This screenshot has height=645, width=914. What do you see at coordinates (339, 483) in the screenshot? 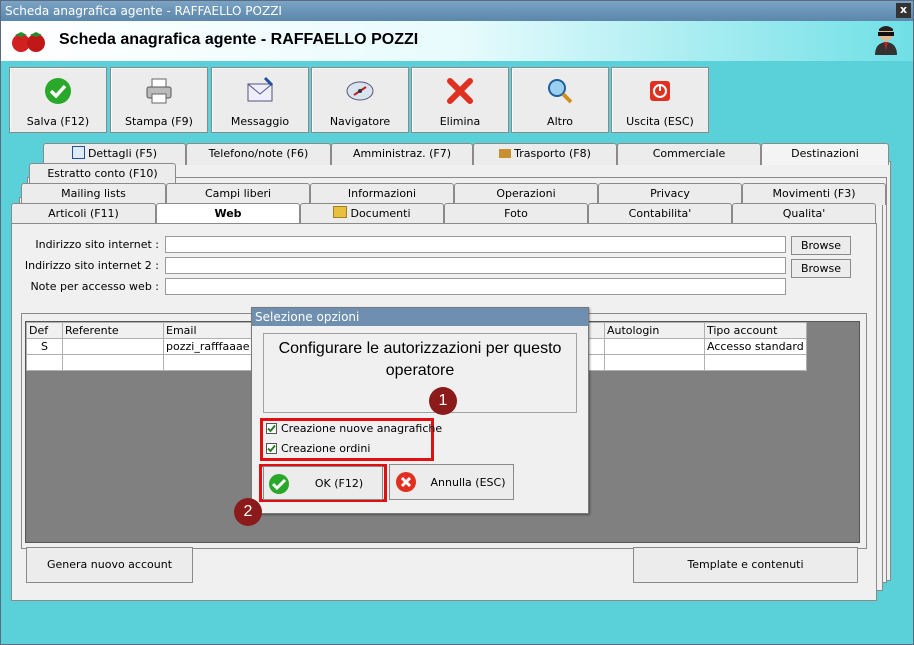
I see `ok-button-label: OK (F12)` at bounding box center [339, 483].